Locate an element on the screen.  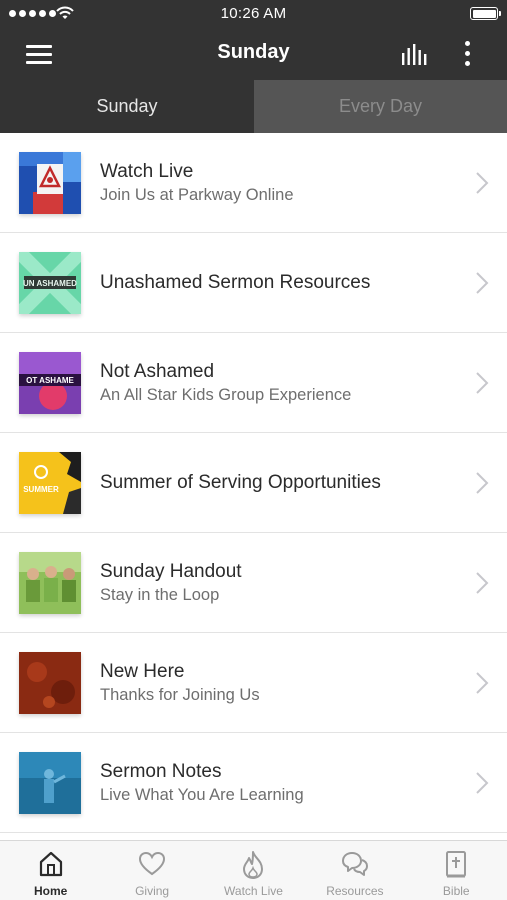
item-title: New Here is located at coordinates (142, 671).